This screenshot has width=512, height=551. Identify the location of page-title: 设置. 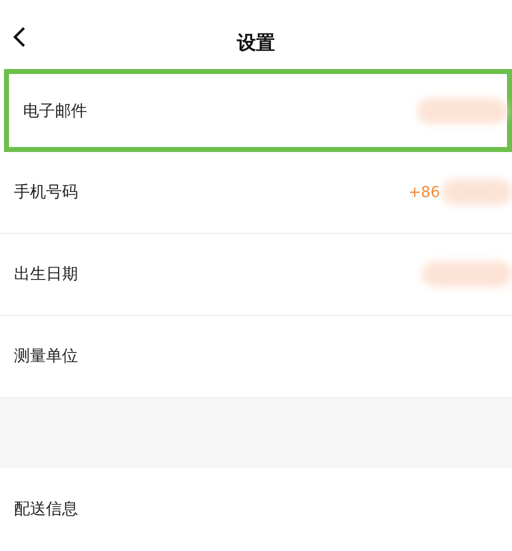
(256, 43).